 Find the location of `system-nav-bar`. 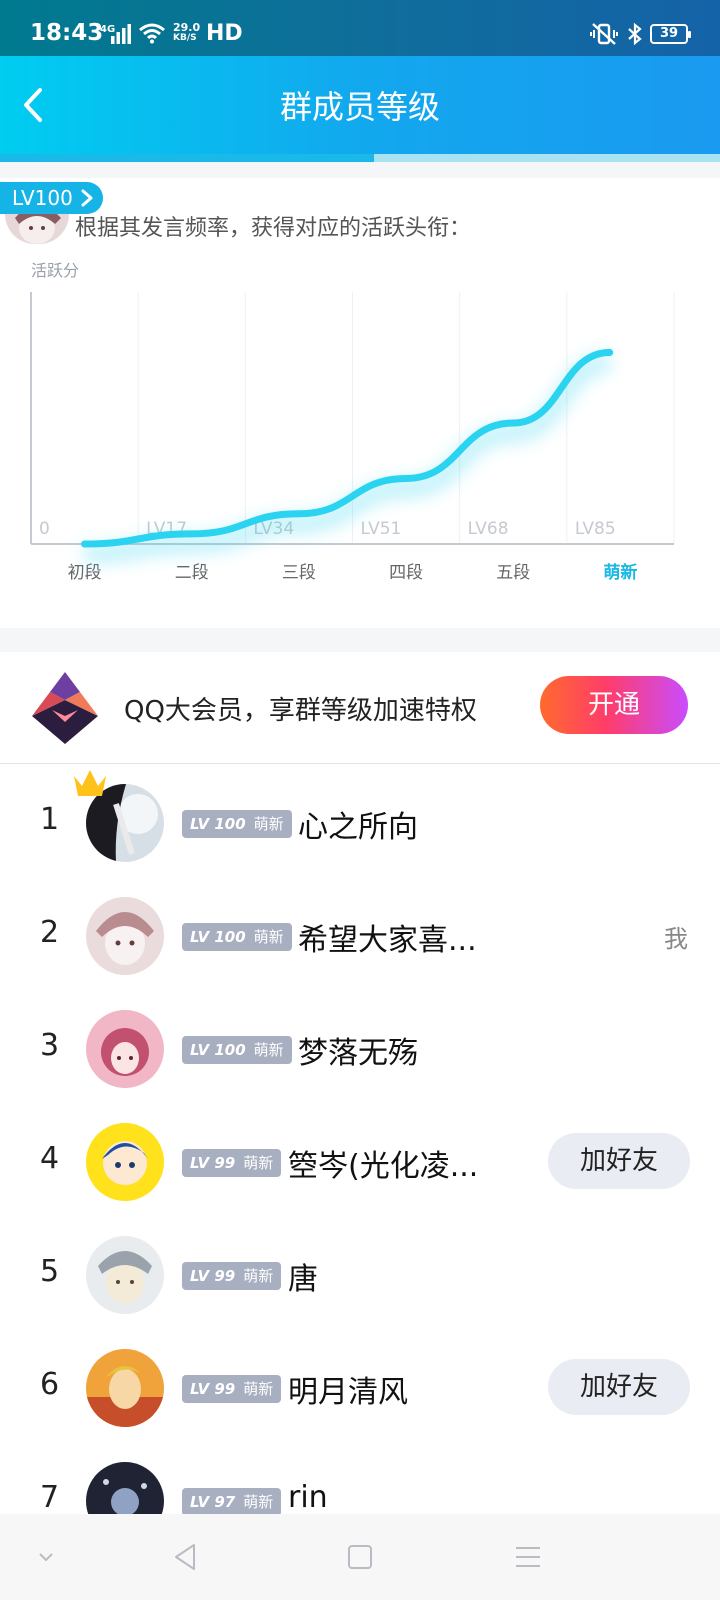

system-nav-bar is located at coordinates (360, 1557).